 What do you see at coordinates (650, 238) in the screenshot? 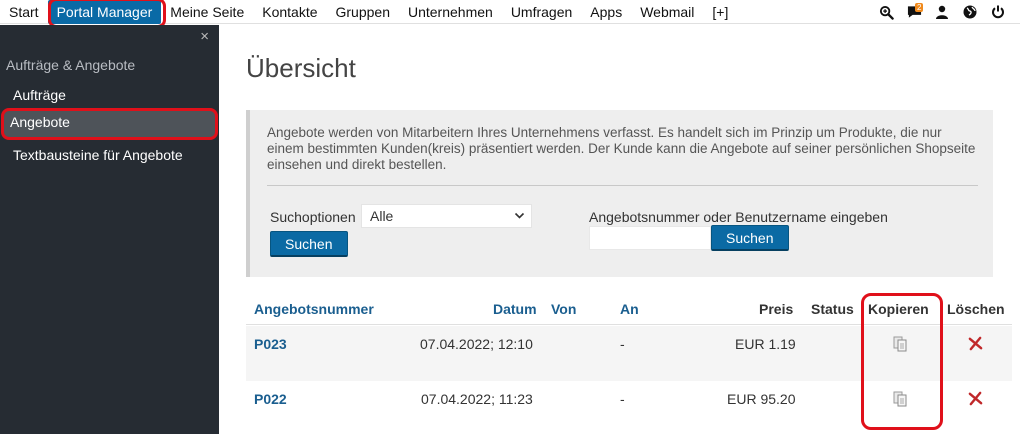
I see `offer-number-input` at bounding box center [650, 238].